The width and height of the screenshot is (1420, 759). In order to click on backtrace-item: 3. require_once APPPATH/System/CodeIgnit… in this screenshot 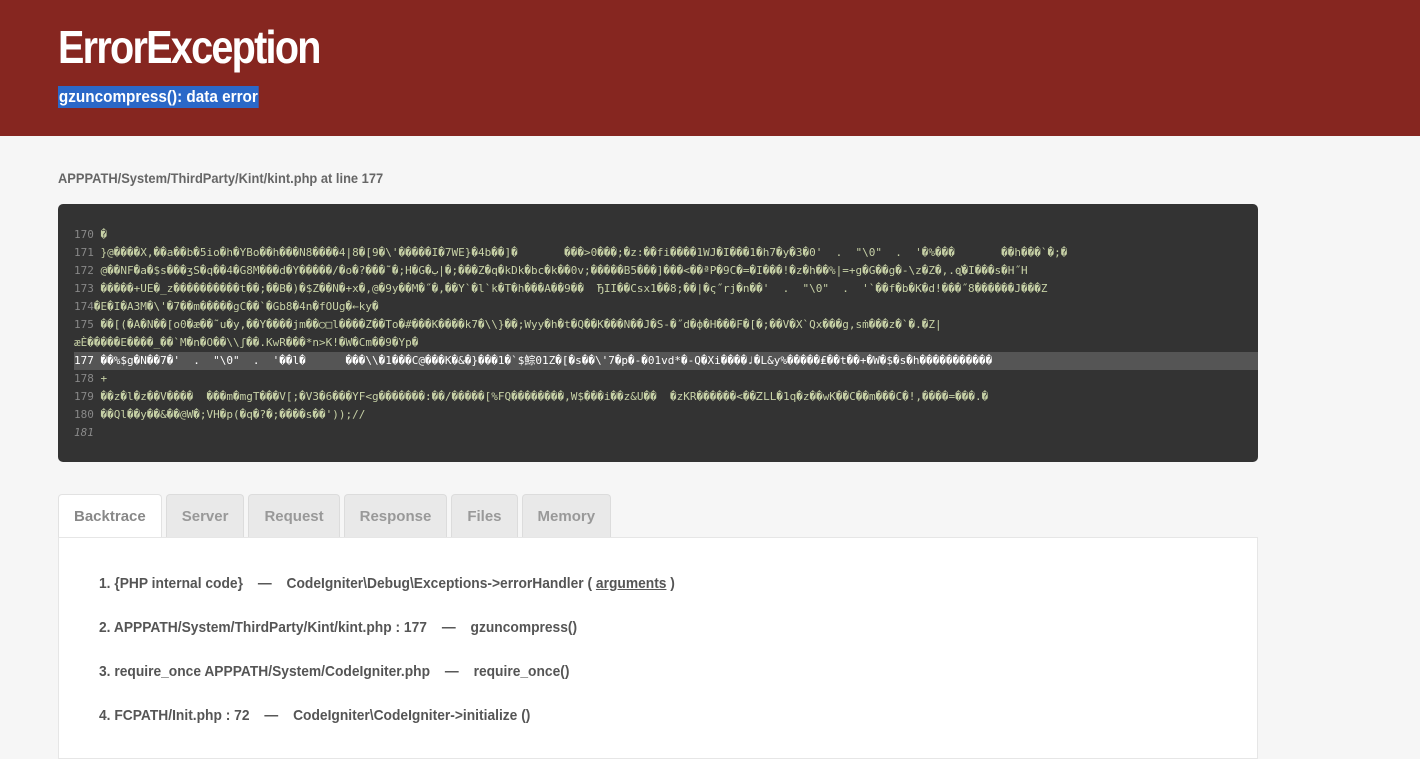, I will do `click(334, 671)`.